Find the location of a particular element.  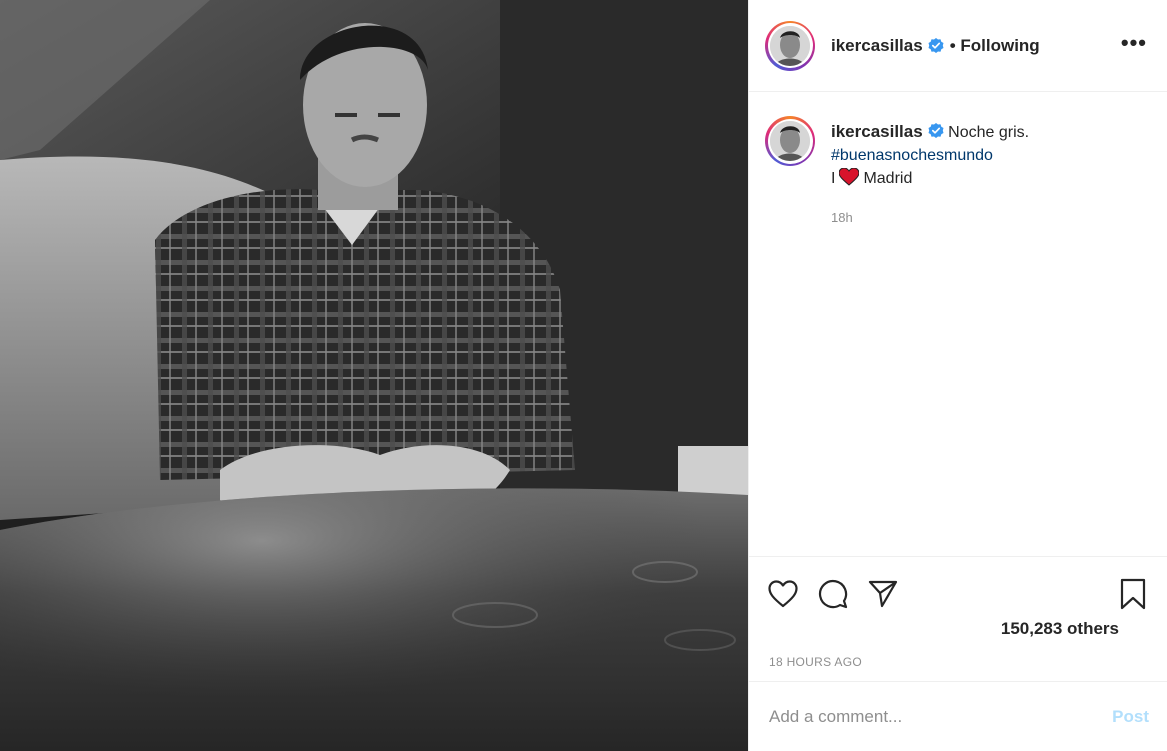

caption-story-ring is located at coordinates (790, 141).